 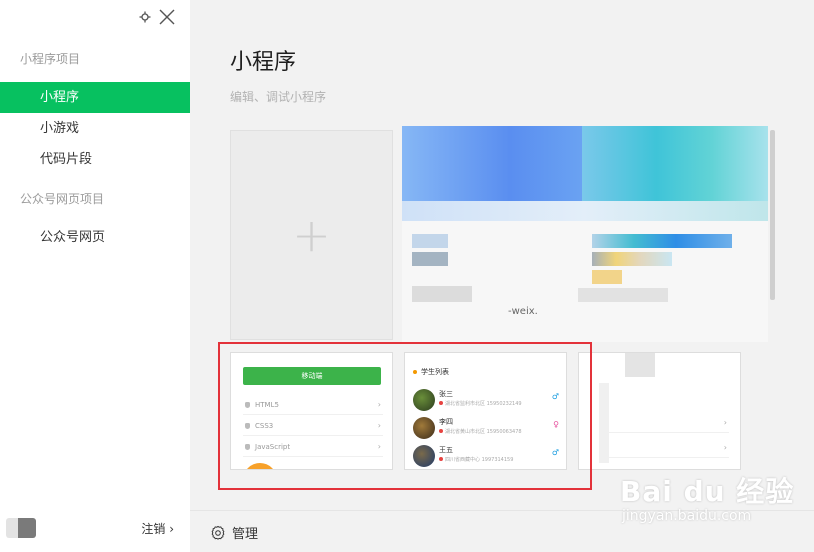 I want to click on list-item: 王五 四川省西藏中心 1997314159 ♂, so click(x=488, y=456).